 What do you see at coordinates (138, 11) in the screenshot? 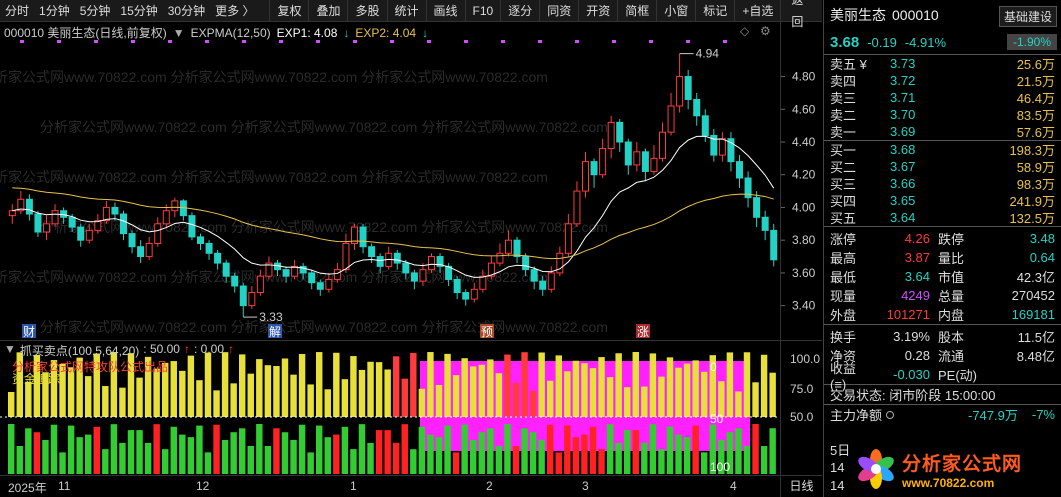
I see `period-tab-15min: 15分钟` at bounding box center [138, 11].